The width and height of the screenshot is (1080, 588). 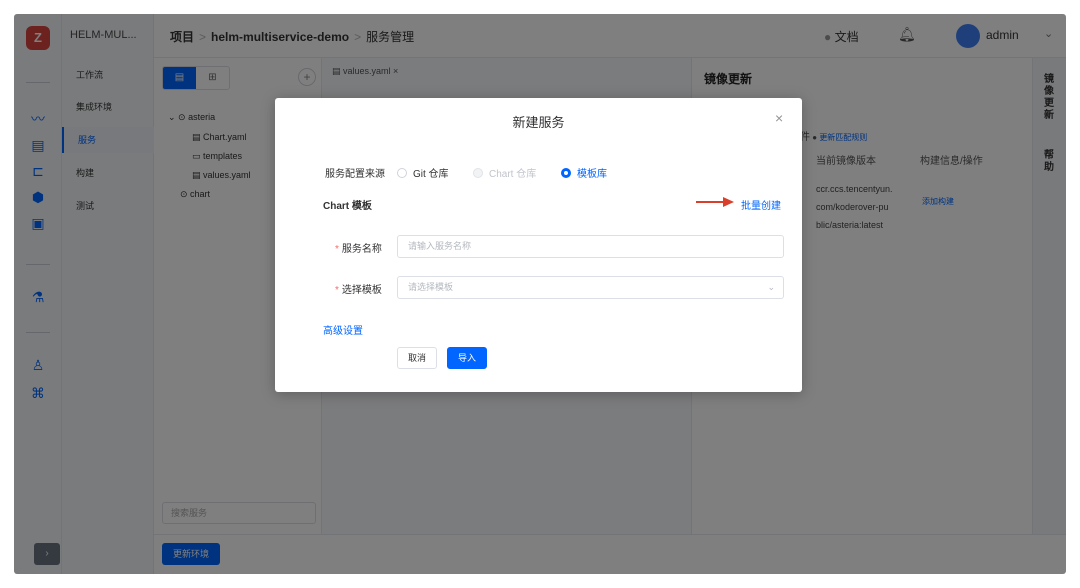 What do you see at coordinates (358, 249) in the screenshot?
I see `service-name-label: * 服务名称` at bounding box center [358, 249].